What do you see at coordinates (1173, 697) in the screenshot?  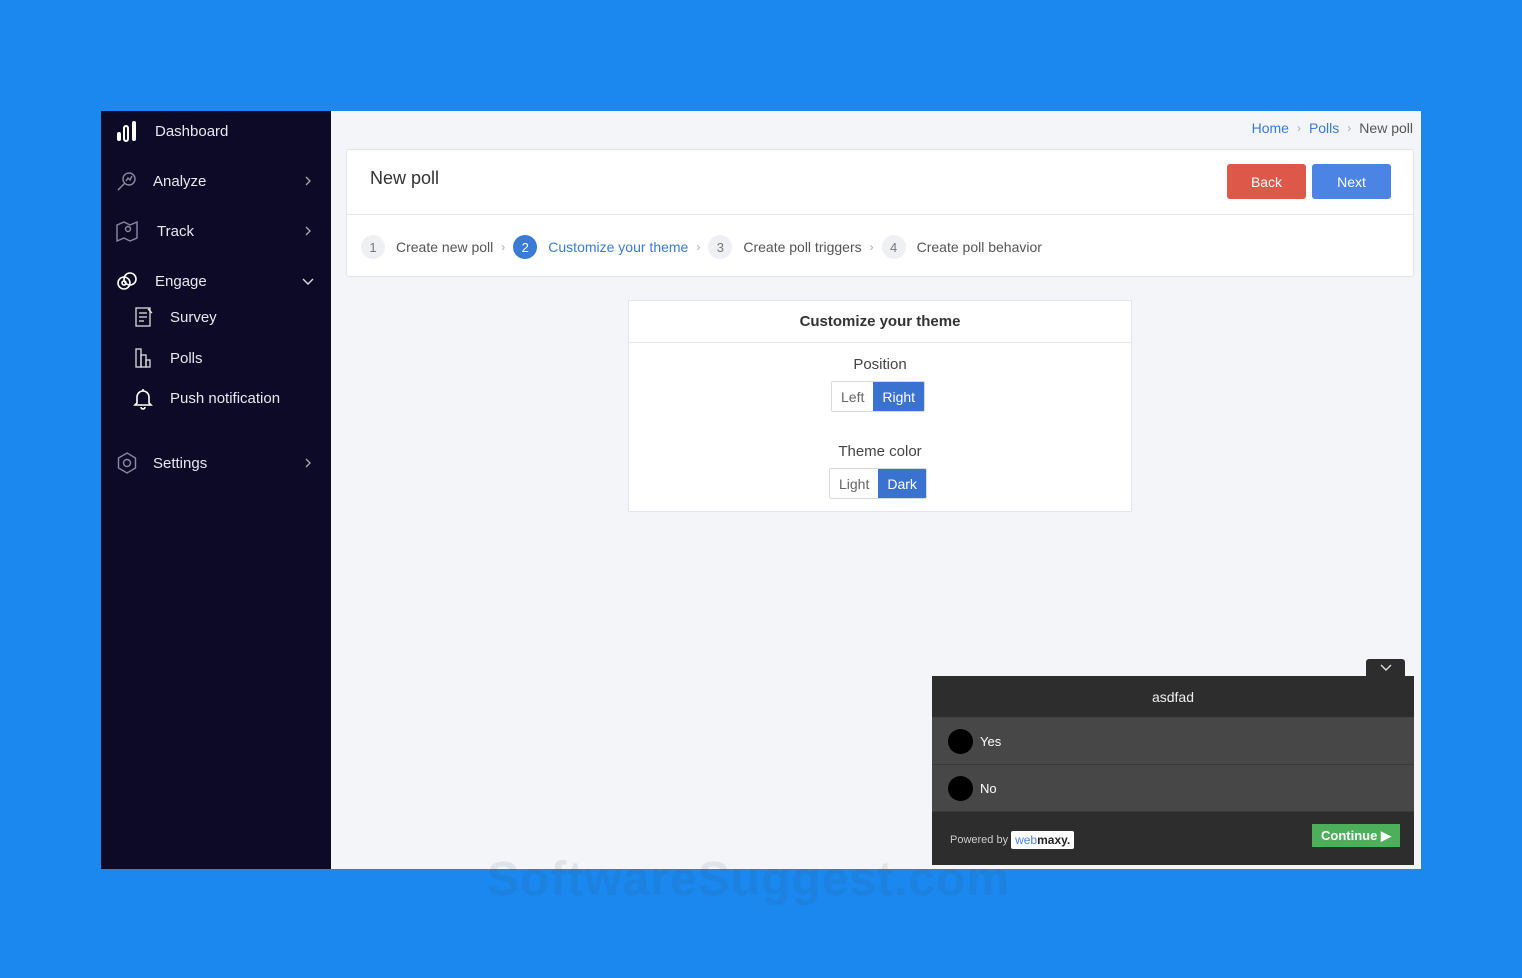 I see `poll-question: asdfad` at bounding box center [1173, 697].